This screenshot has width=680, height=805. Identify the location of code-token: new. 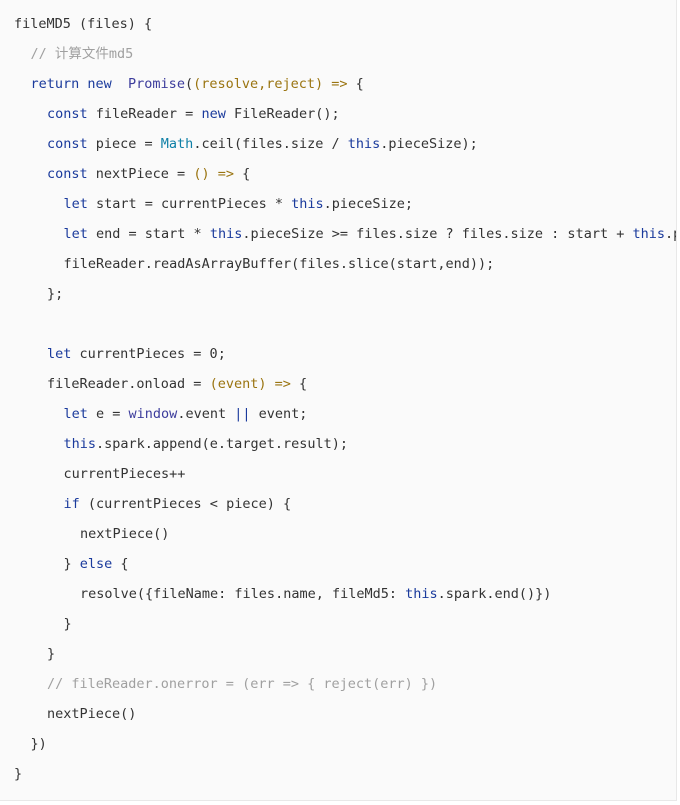
(213, 114).